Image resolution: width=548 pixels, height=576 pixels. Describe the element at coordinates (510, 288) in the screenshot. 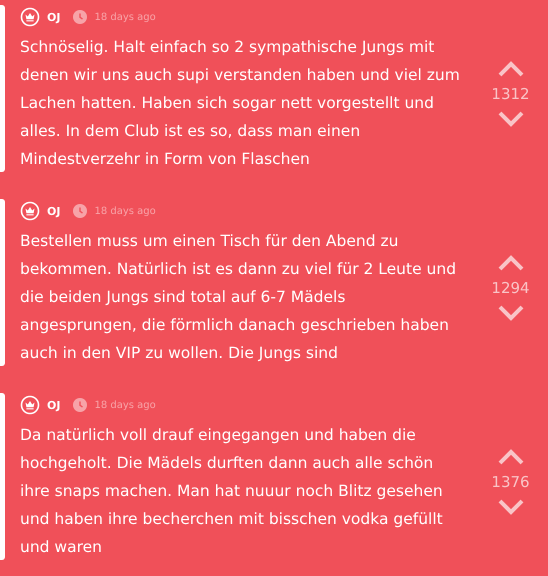

I see `vote-count: 1294` at that location.